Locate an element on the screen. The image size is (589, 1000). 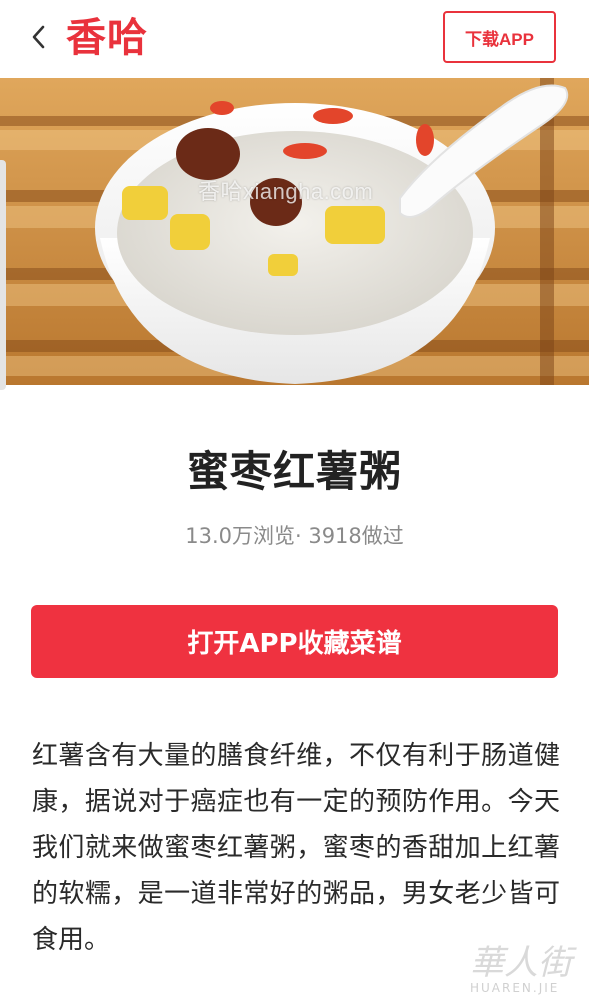
brand-logo: 香哈 is located at coordinates (107, 38).